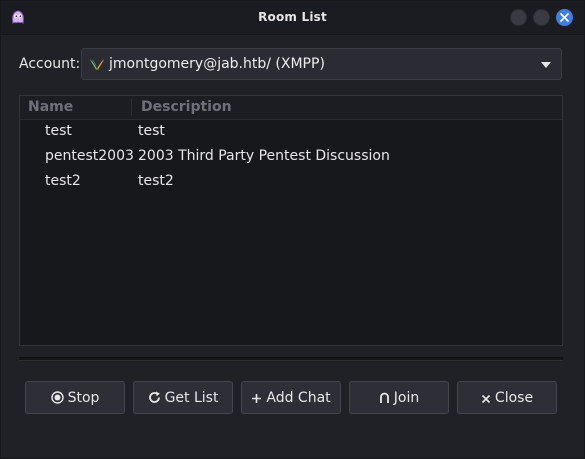 The image size is (585, 459). What do you see at coordinates (406, 398) in the screenshot?
I see `join-label: Join` at bounding box center [406, 398].